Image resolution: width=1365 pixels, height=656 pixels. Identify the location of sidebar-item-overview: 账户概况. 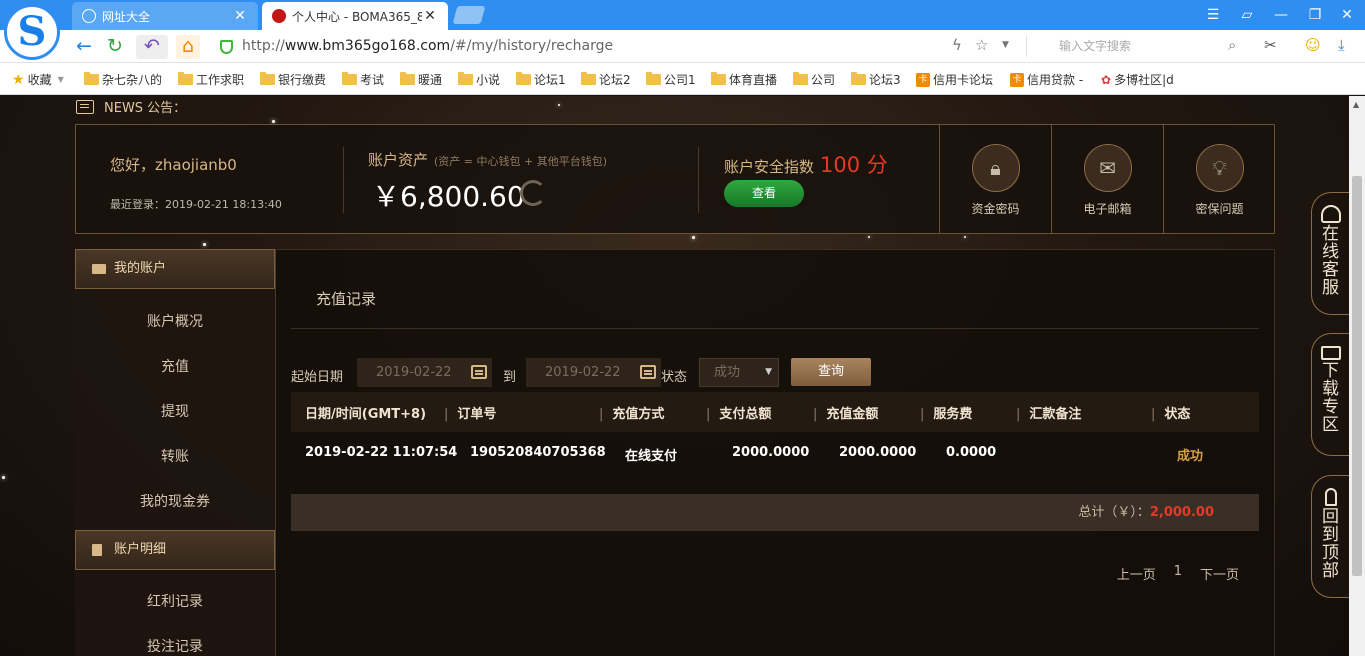
(175, 321).